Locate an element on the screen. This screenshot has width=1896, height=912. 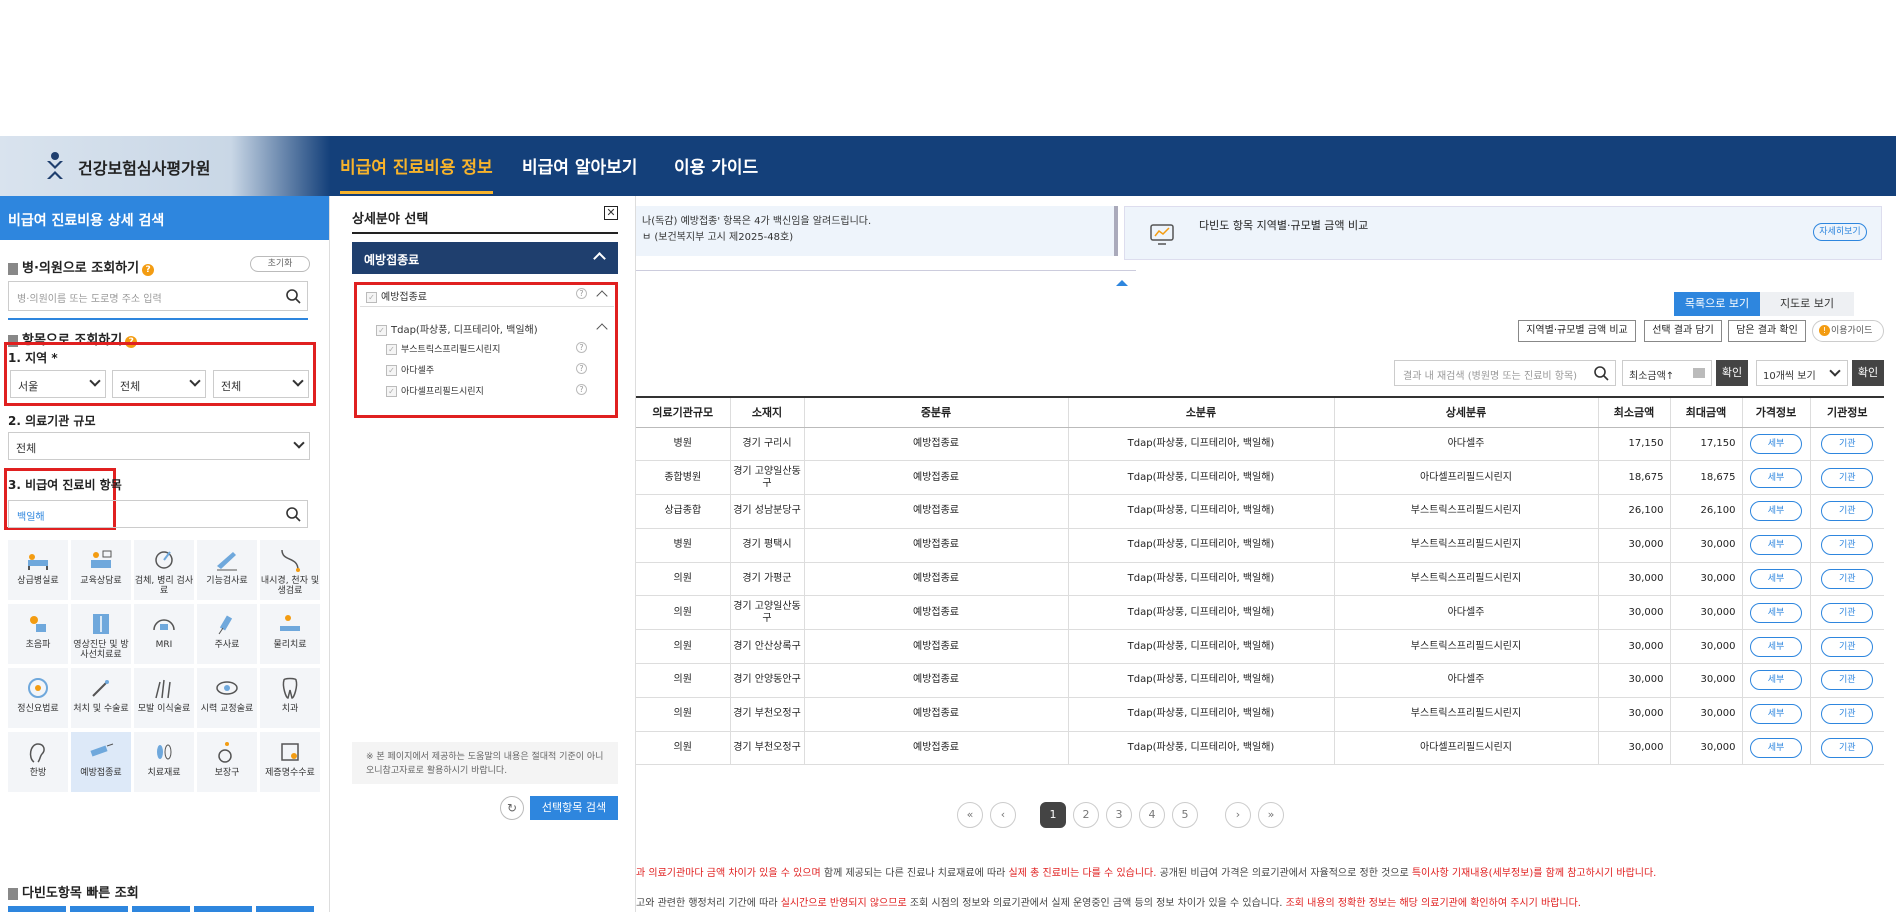
category-consult: 교육상담료 is located at coordinates (101, 570).